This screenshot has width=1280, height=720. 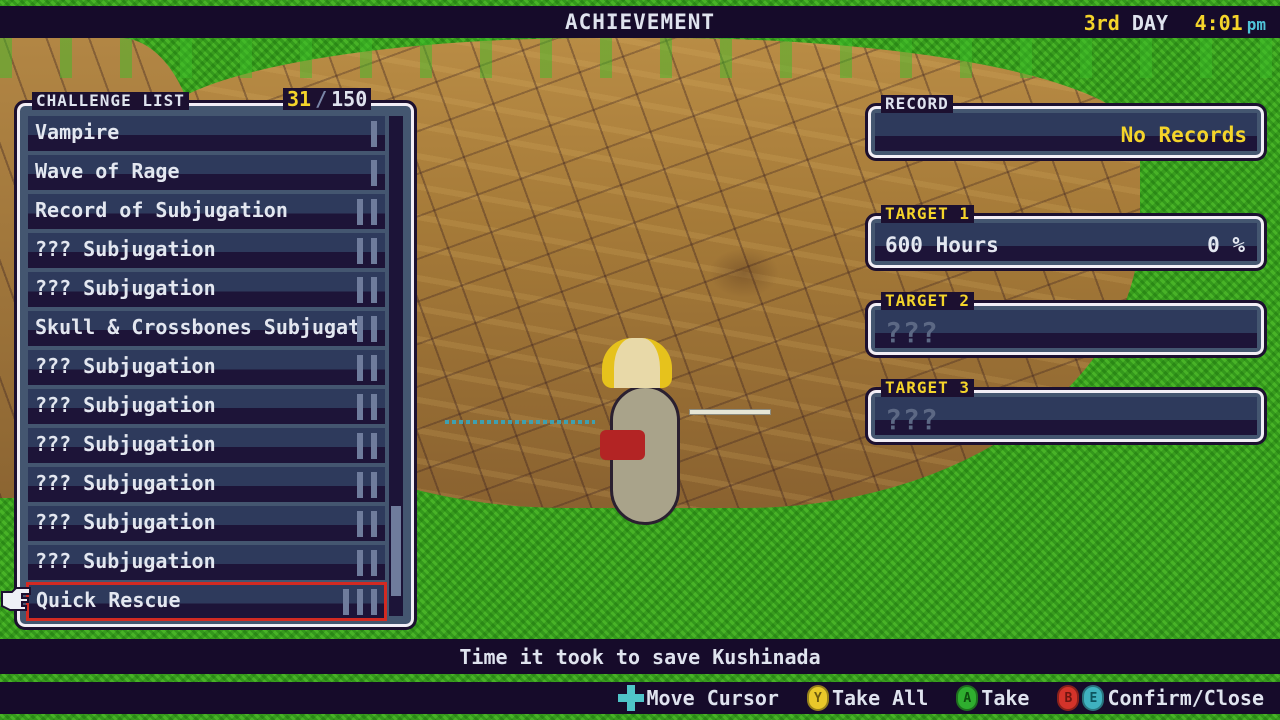 I want to click on target-1-name: 600 Hours, so click(x=942, y=245).